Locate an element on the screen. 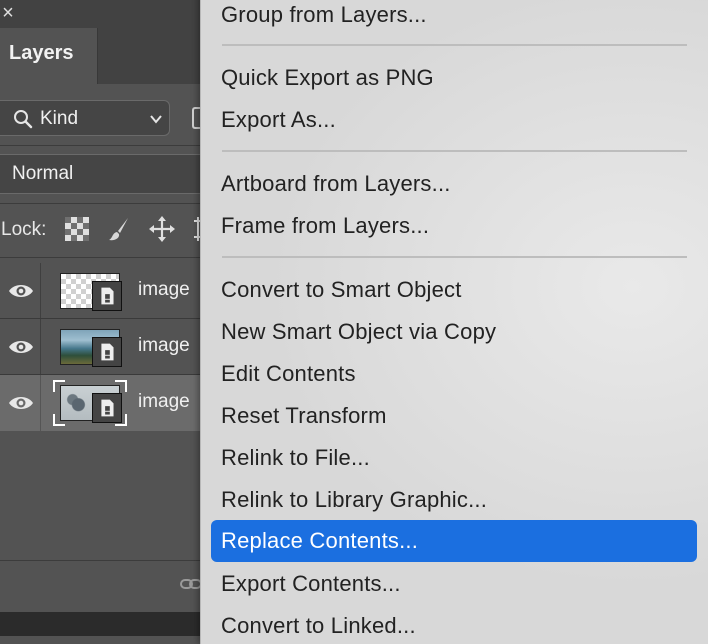 This screenshot has height=644, width=708. menu-item-quick-export-png: Quick Export as PNG is located at coordinates (454, 77).